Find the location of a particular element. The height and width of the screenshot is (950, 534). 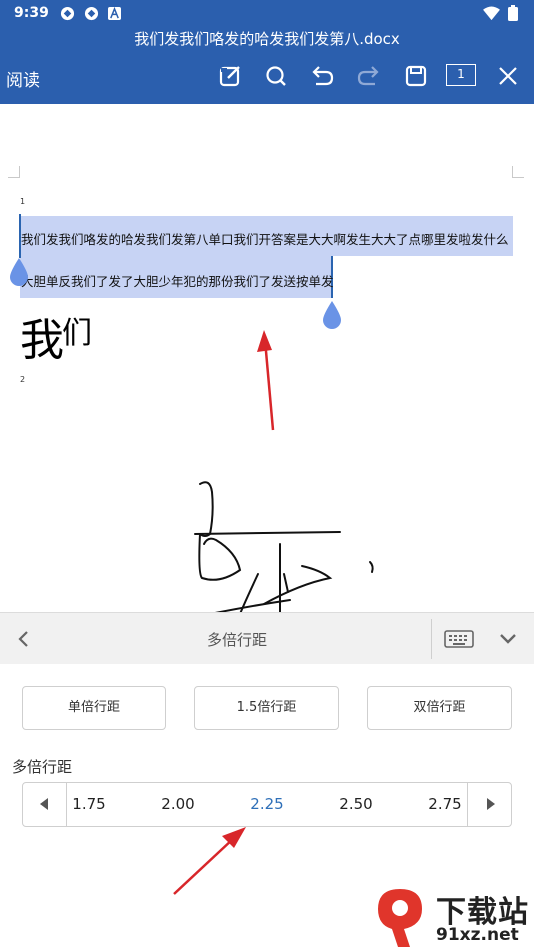

large-text-run: 我们 is located at coordinates (56, 336).